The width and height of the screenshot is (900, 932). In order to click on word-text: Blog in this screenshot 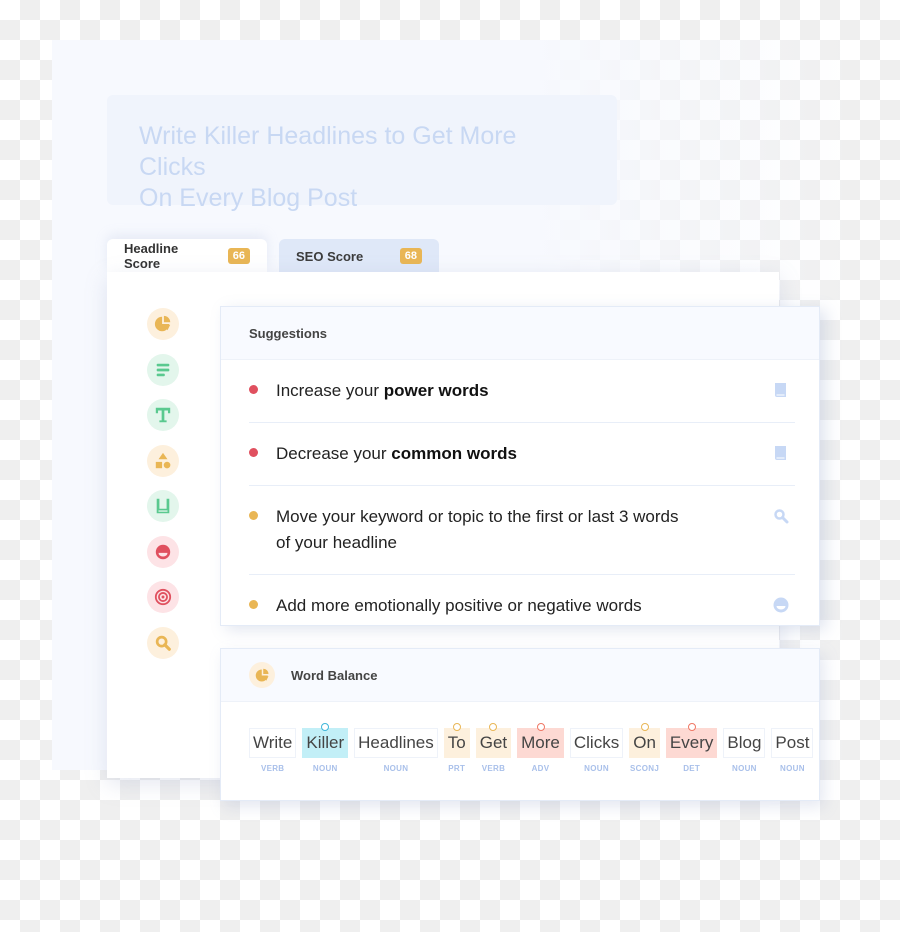, I will do `click(744, 743)`.